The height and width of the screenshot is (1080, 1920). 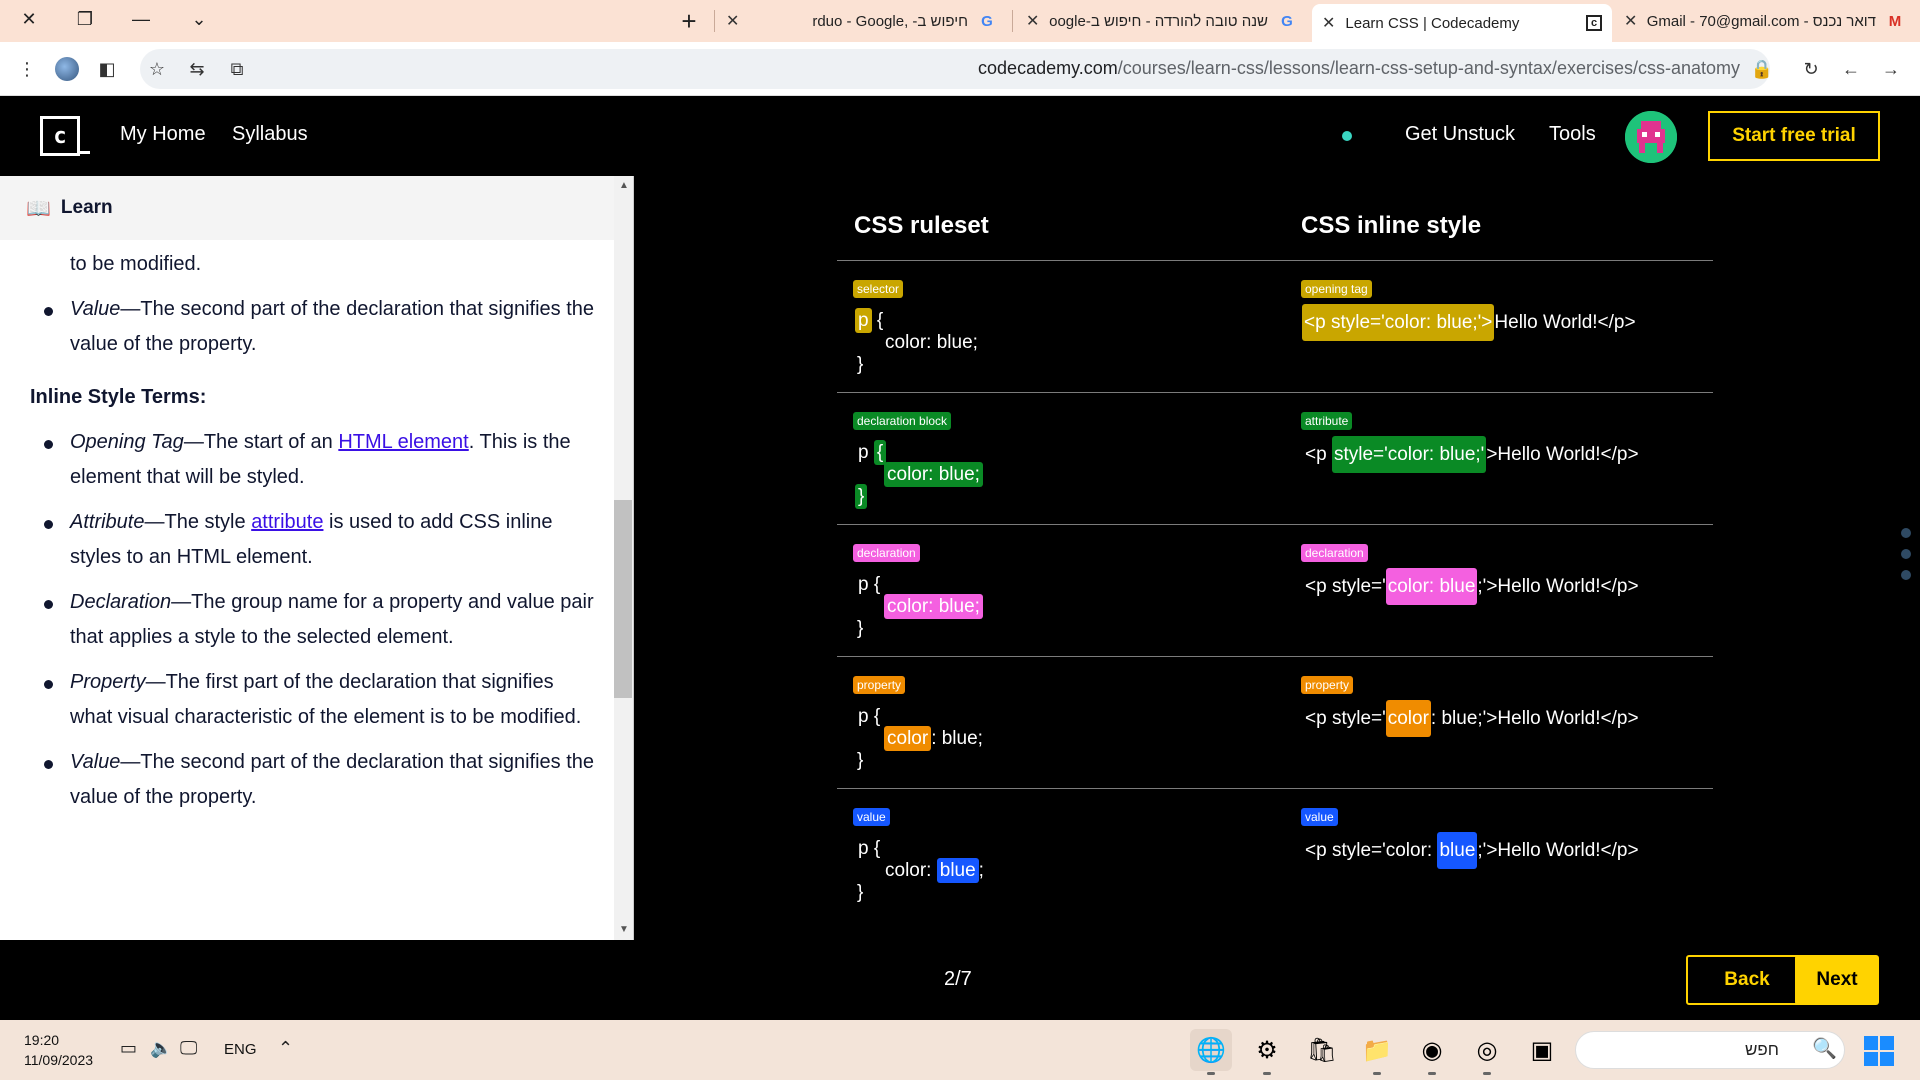 What do you see at coordinates (188, 1048) in the screenshot?
I see `network-icon: 🖵` at bounding box center [188, 1048].